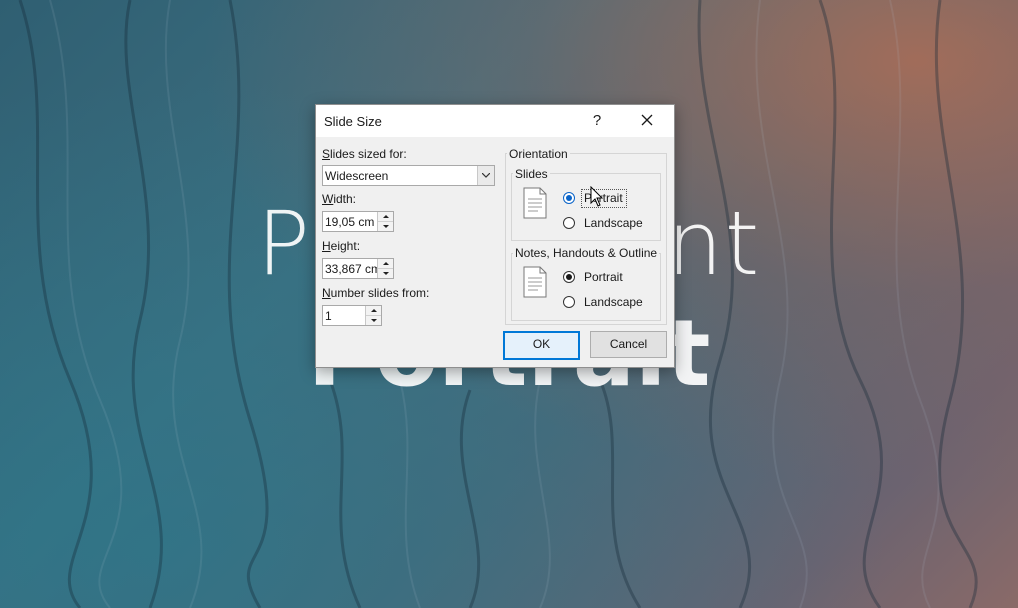 The image size is (1018, 608). Describe the element at coordinates (628, 344) in the screenshot. I see `cancel-button: Cancel` at that location.